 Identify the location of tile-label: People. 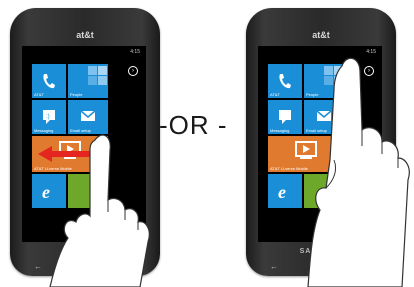
(76, 94).